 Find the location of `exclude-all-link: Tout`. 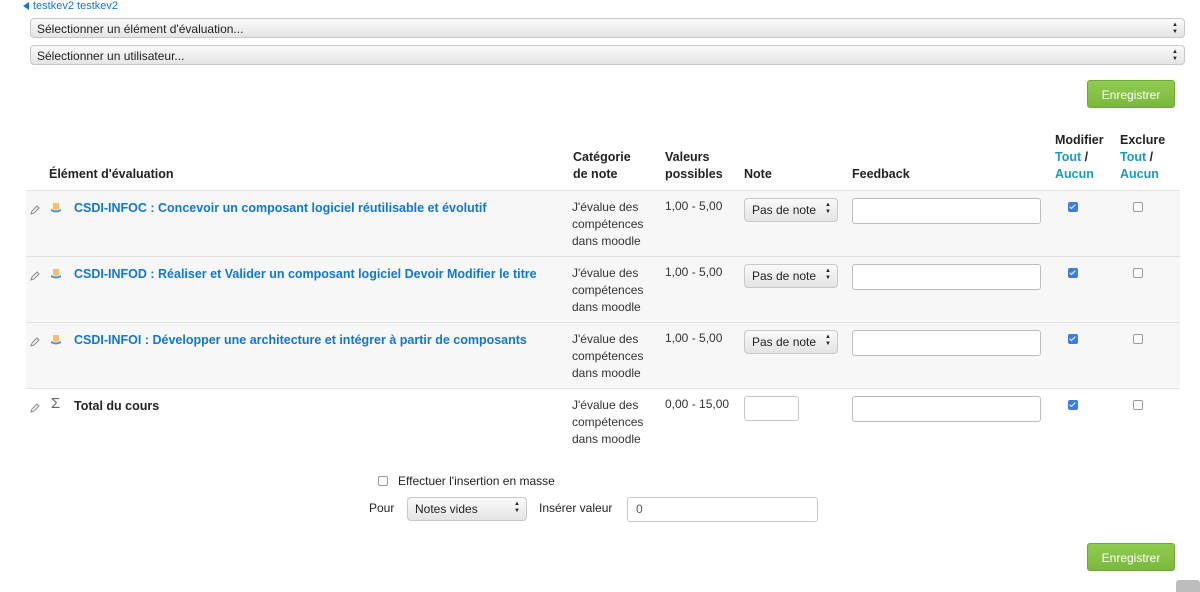

exclude-all-link: Tout is located at coordinates (1133, 157).